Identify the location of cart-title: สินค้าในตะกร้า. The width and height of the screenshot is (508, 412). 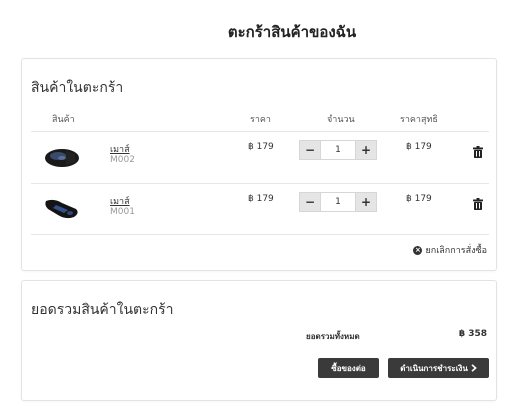
(77, 88).